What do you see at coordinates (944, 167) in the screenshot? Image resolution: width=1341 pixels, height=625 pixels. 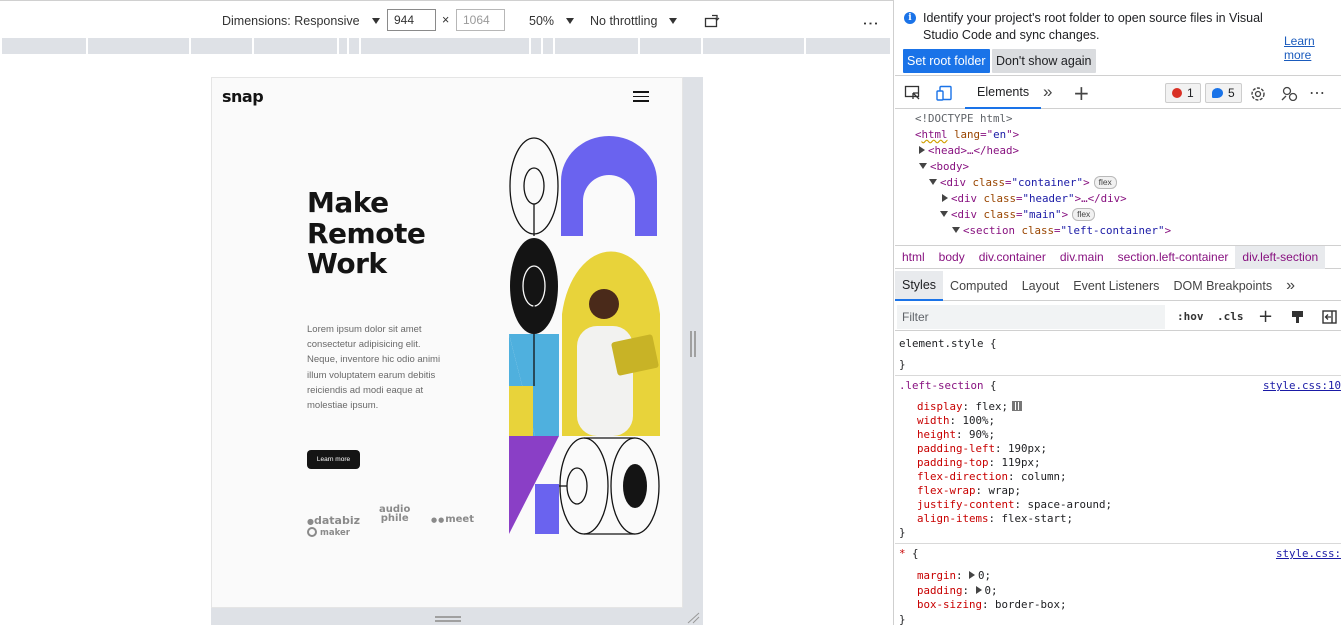 I see `dom-node-body: <body>` at bounding box center [944, 167].